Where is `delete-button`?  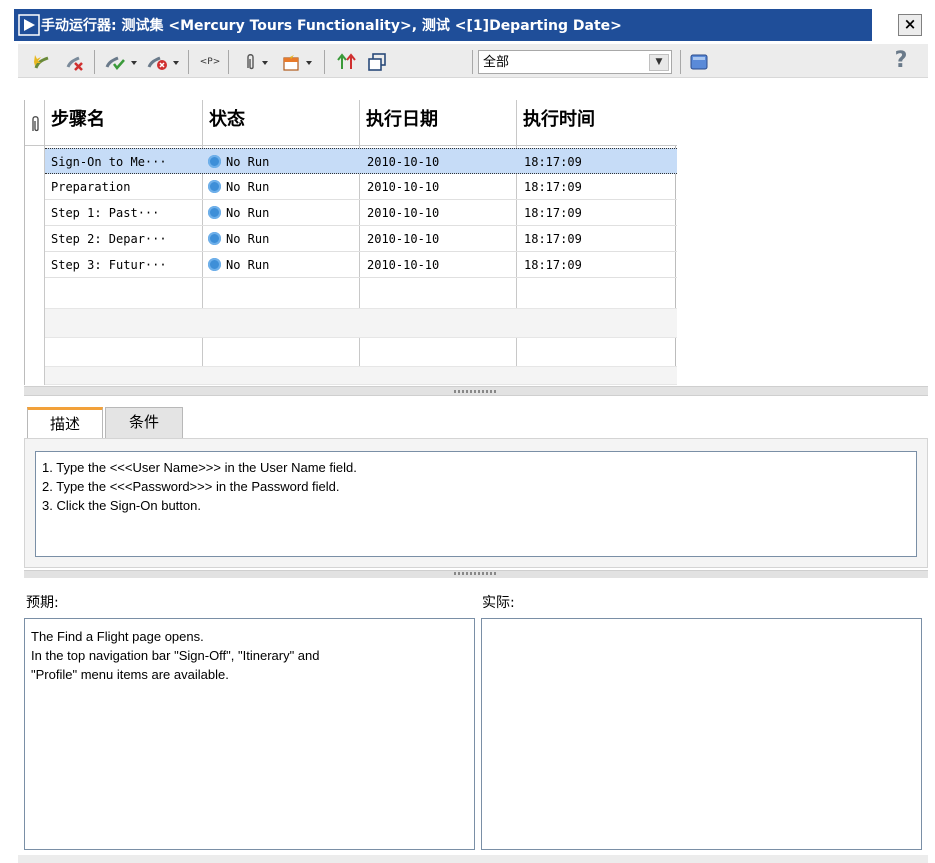
delete-button is located at coordinates (75, 62).